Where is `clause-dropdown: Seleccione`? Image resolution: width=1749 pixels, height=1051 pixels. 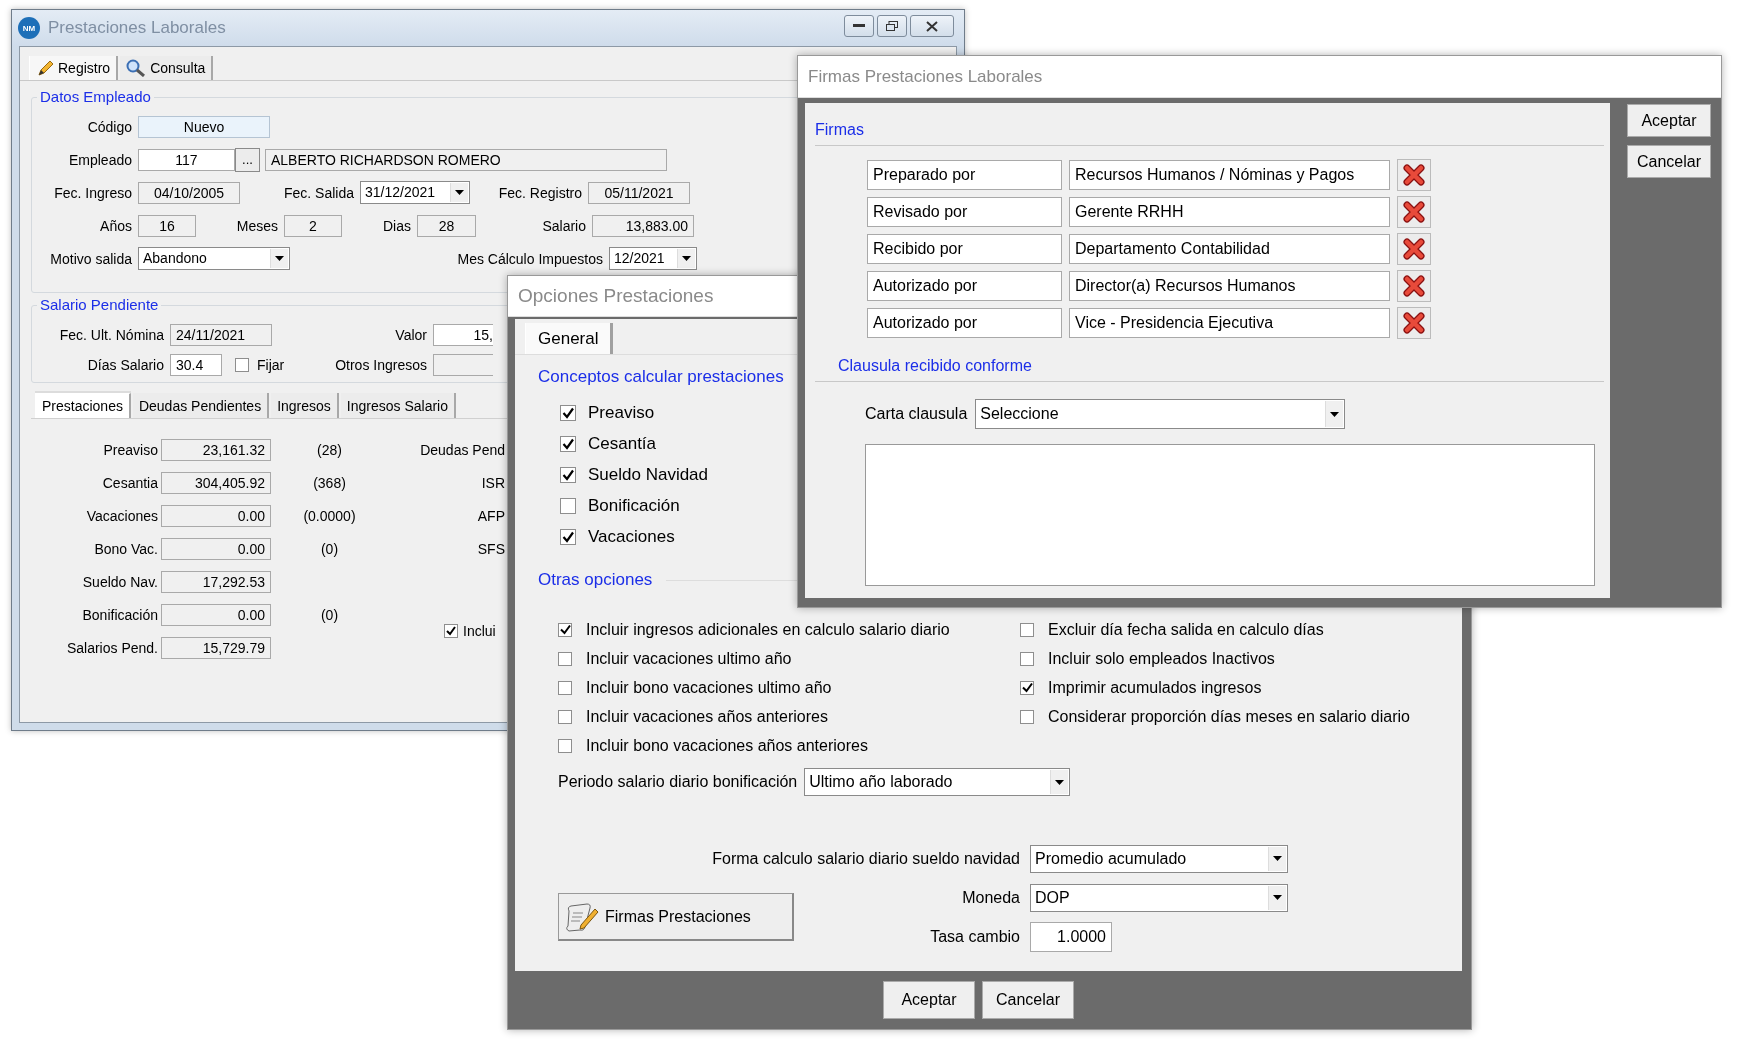
clause-dropdown: Seleccione is located at coordinates (1160, 414).